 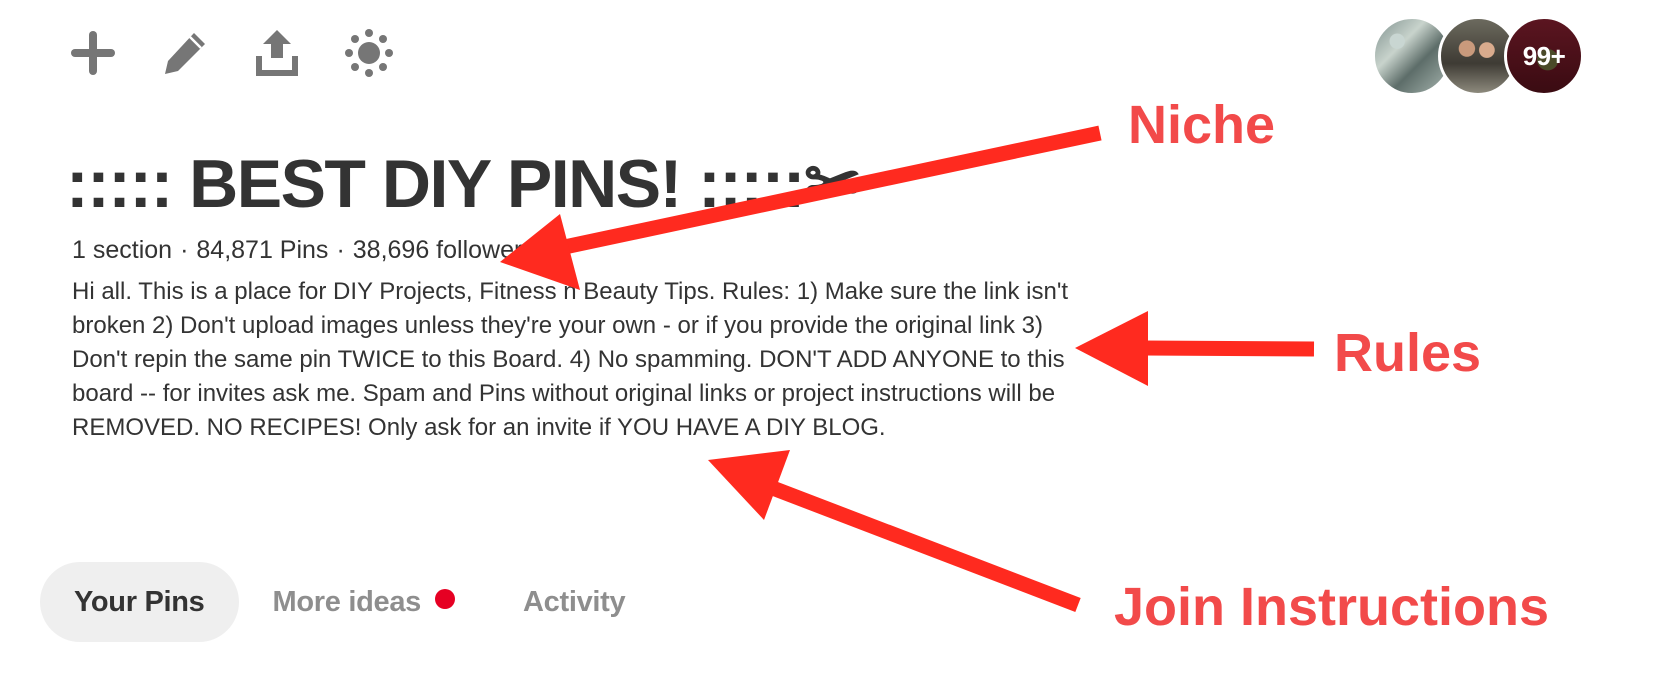 I want to click on notification-dot, so click(x=445, y=599).